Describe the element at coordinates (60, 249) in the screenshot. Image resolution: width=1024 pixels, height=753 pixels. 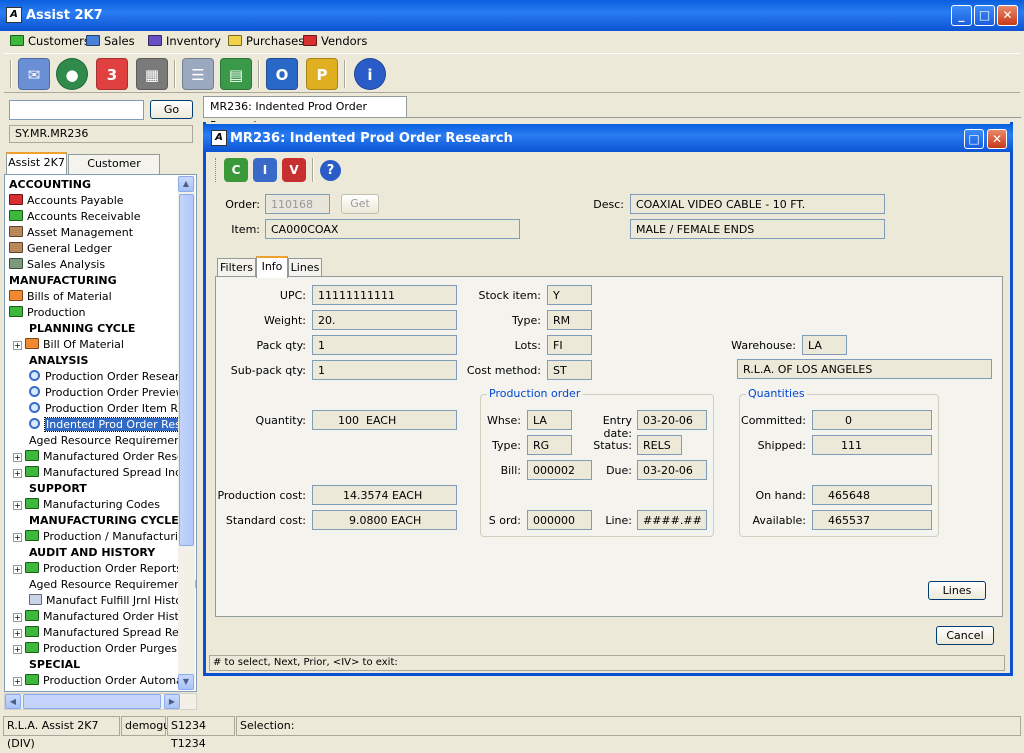
I see `tree-item: General Ledger` at that location.